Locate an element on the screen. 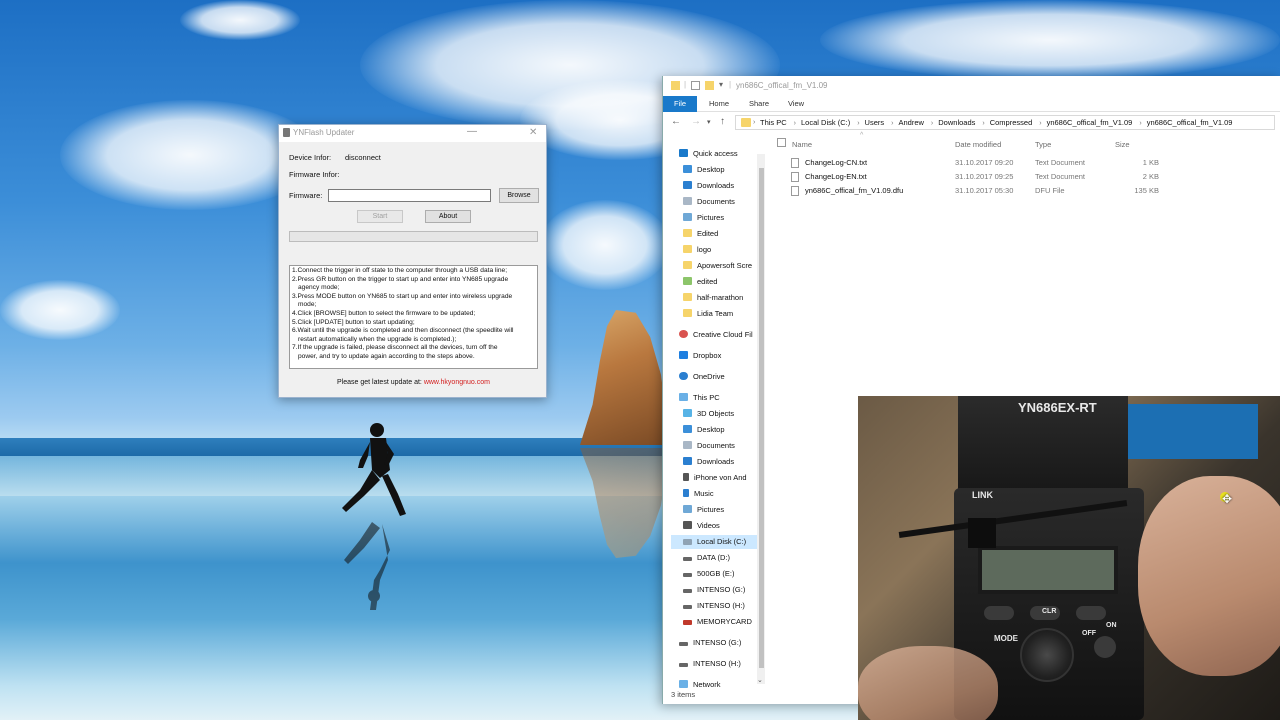  column-date-modified: Date modified is located at coordinates (978, 144).